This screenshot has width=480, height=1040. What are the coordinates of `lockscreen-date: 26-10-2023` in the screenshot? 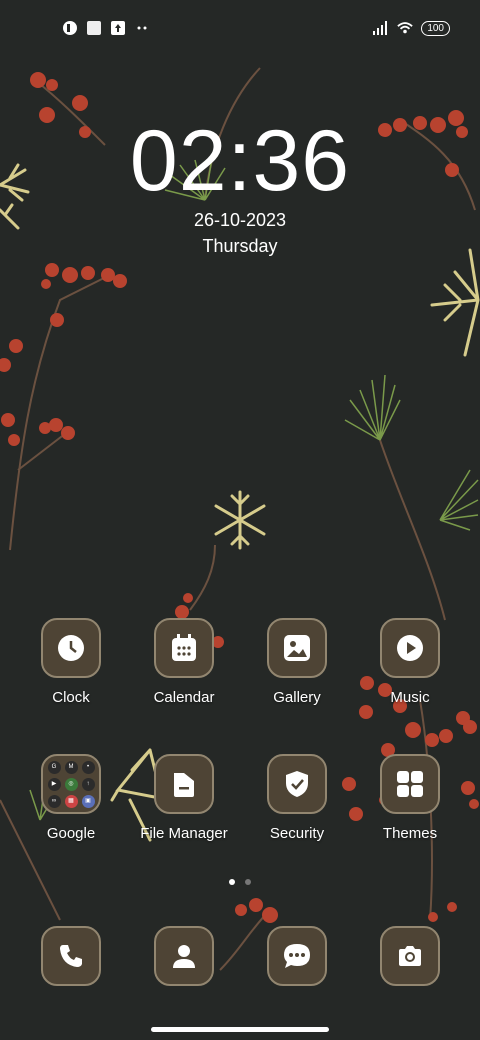 It's located at (240, 220).